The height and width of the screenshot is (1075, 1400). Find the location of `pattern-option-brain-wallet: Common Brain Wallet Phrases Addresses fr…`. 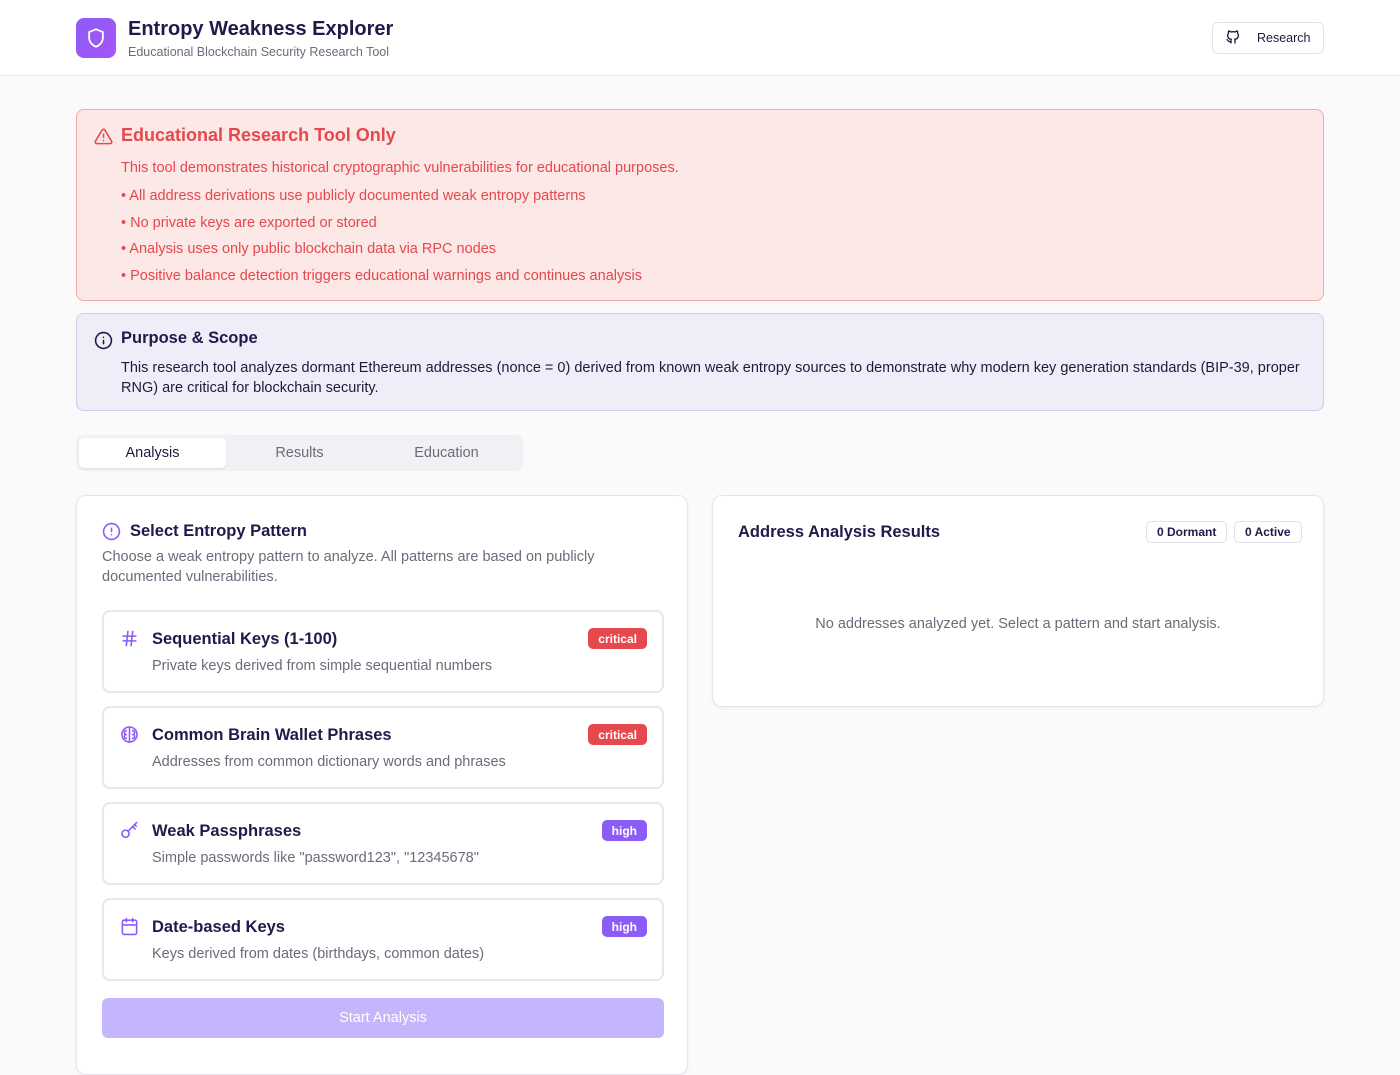

pattern-option-brain-wallet: Common Brain Wallet Phrases Addresses fr… is located at coordinates (383, 747).